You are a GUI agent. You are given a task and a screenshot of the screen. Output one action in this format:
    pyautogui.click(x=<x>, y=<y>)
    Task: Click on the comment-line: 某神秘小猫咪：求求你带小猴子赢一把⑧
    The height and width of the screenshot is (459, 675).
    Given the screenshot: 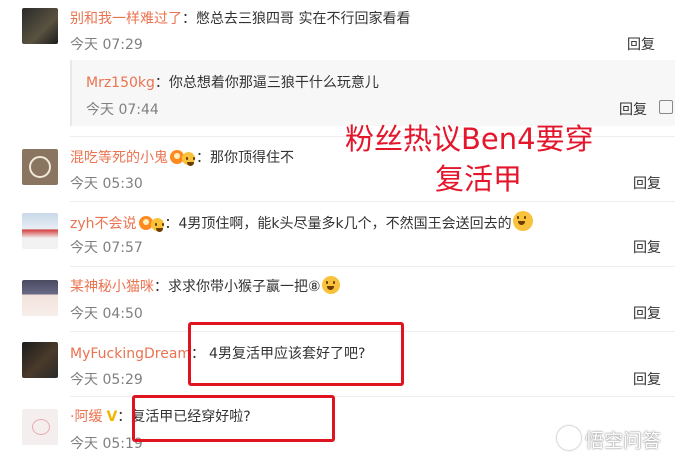 What is the action you would take?
    pyautogui.click(x=205, y=286)
    